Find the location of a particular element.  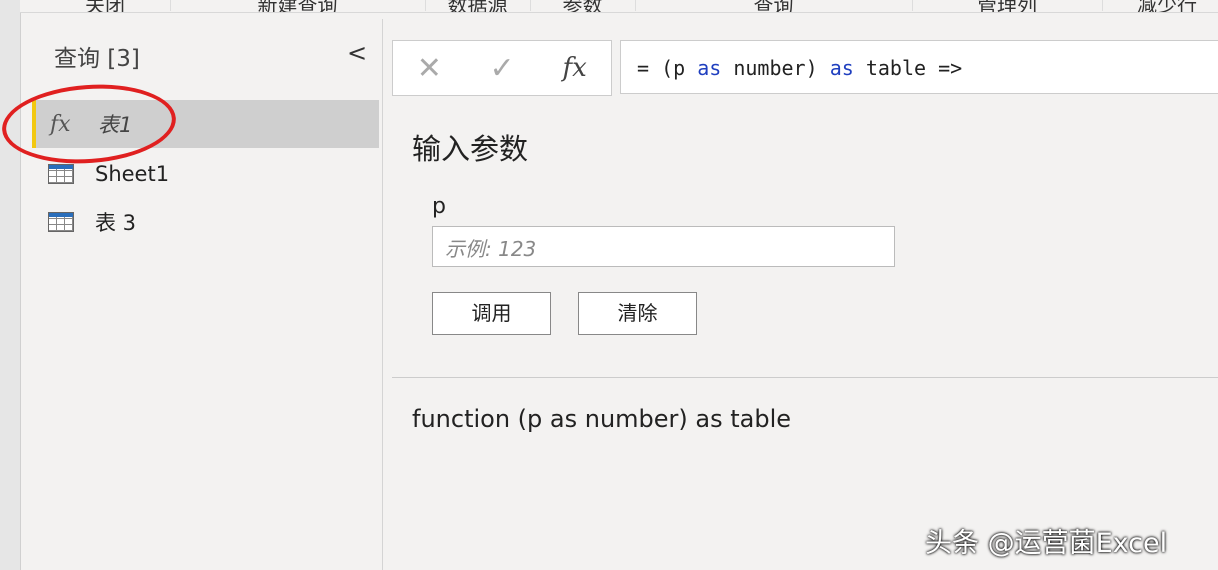

clear-button: 清除 is located at coordinates (637, 313).